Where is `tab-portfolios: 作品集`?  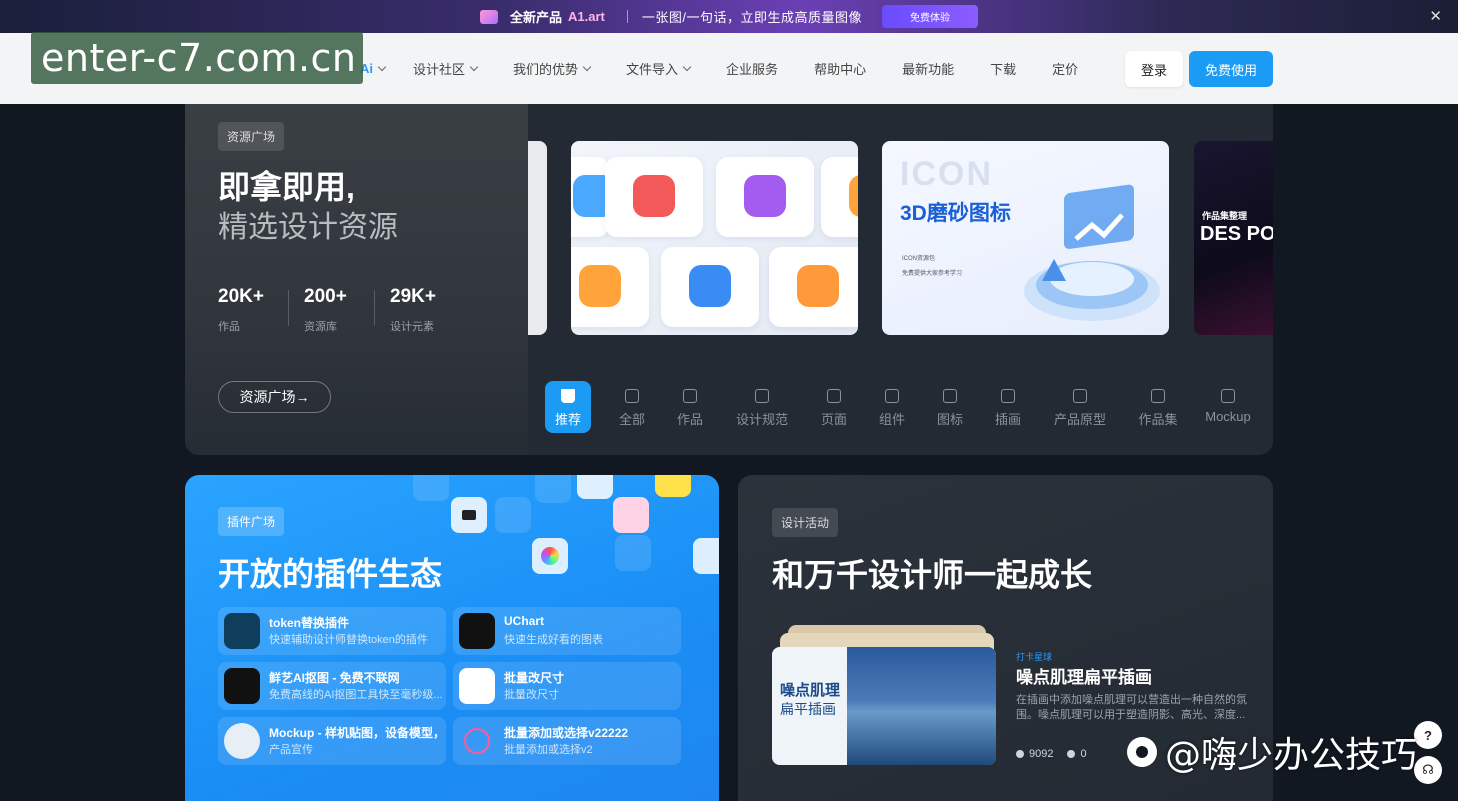
tab-portfolios: 作品集 is located at coordinates (1158, 407).